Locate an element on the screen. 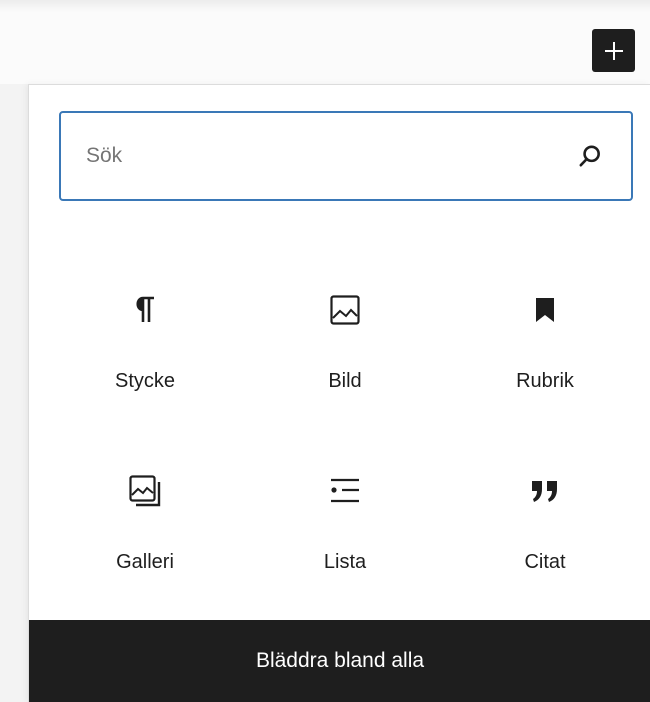  block-label: Galleri is located at coordinates (145, 562).